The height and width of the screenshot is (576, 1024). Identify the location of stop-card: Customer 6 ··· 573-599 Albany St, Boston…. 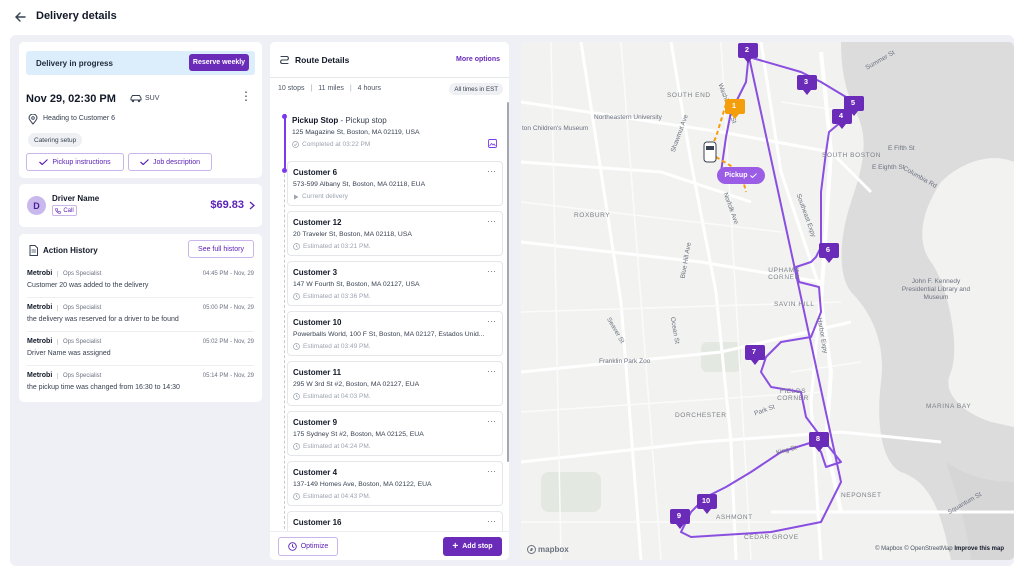
(395, 183).